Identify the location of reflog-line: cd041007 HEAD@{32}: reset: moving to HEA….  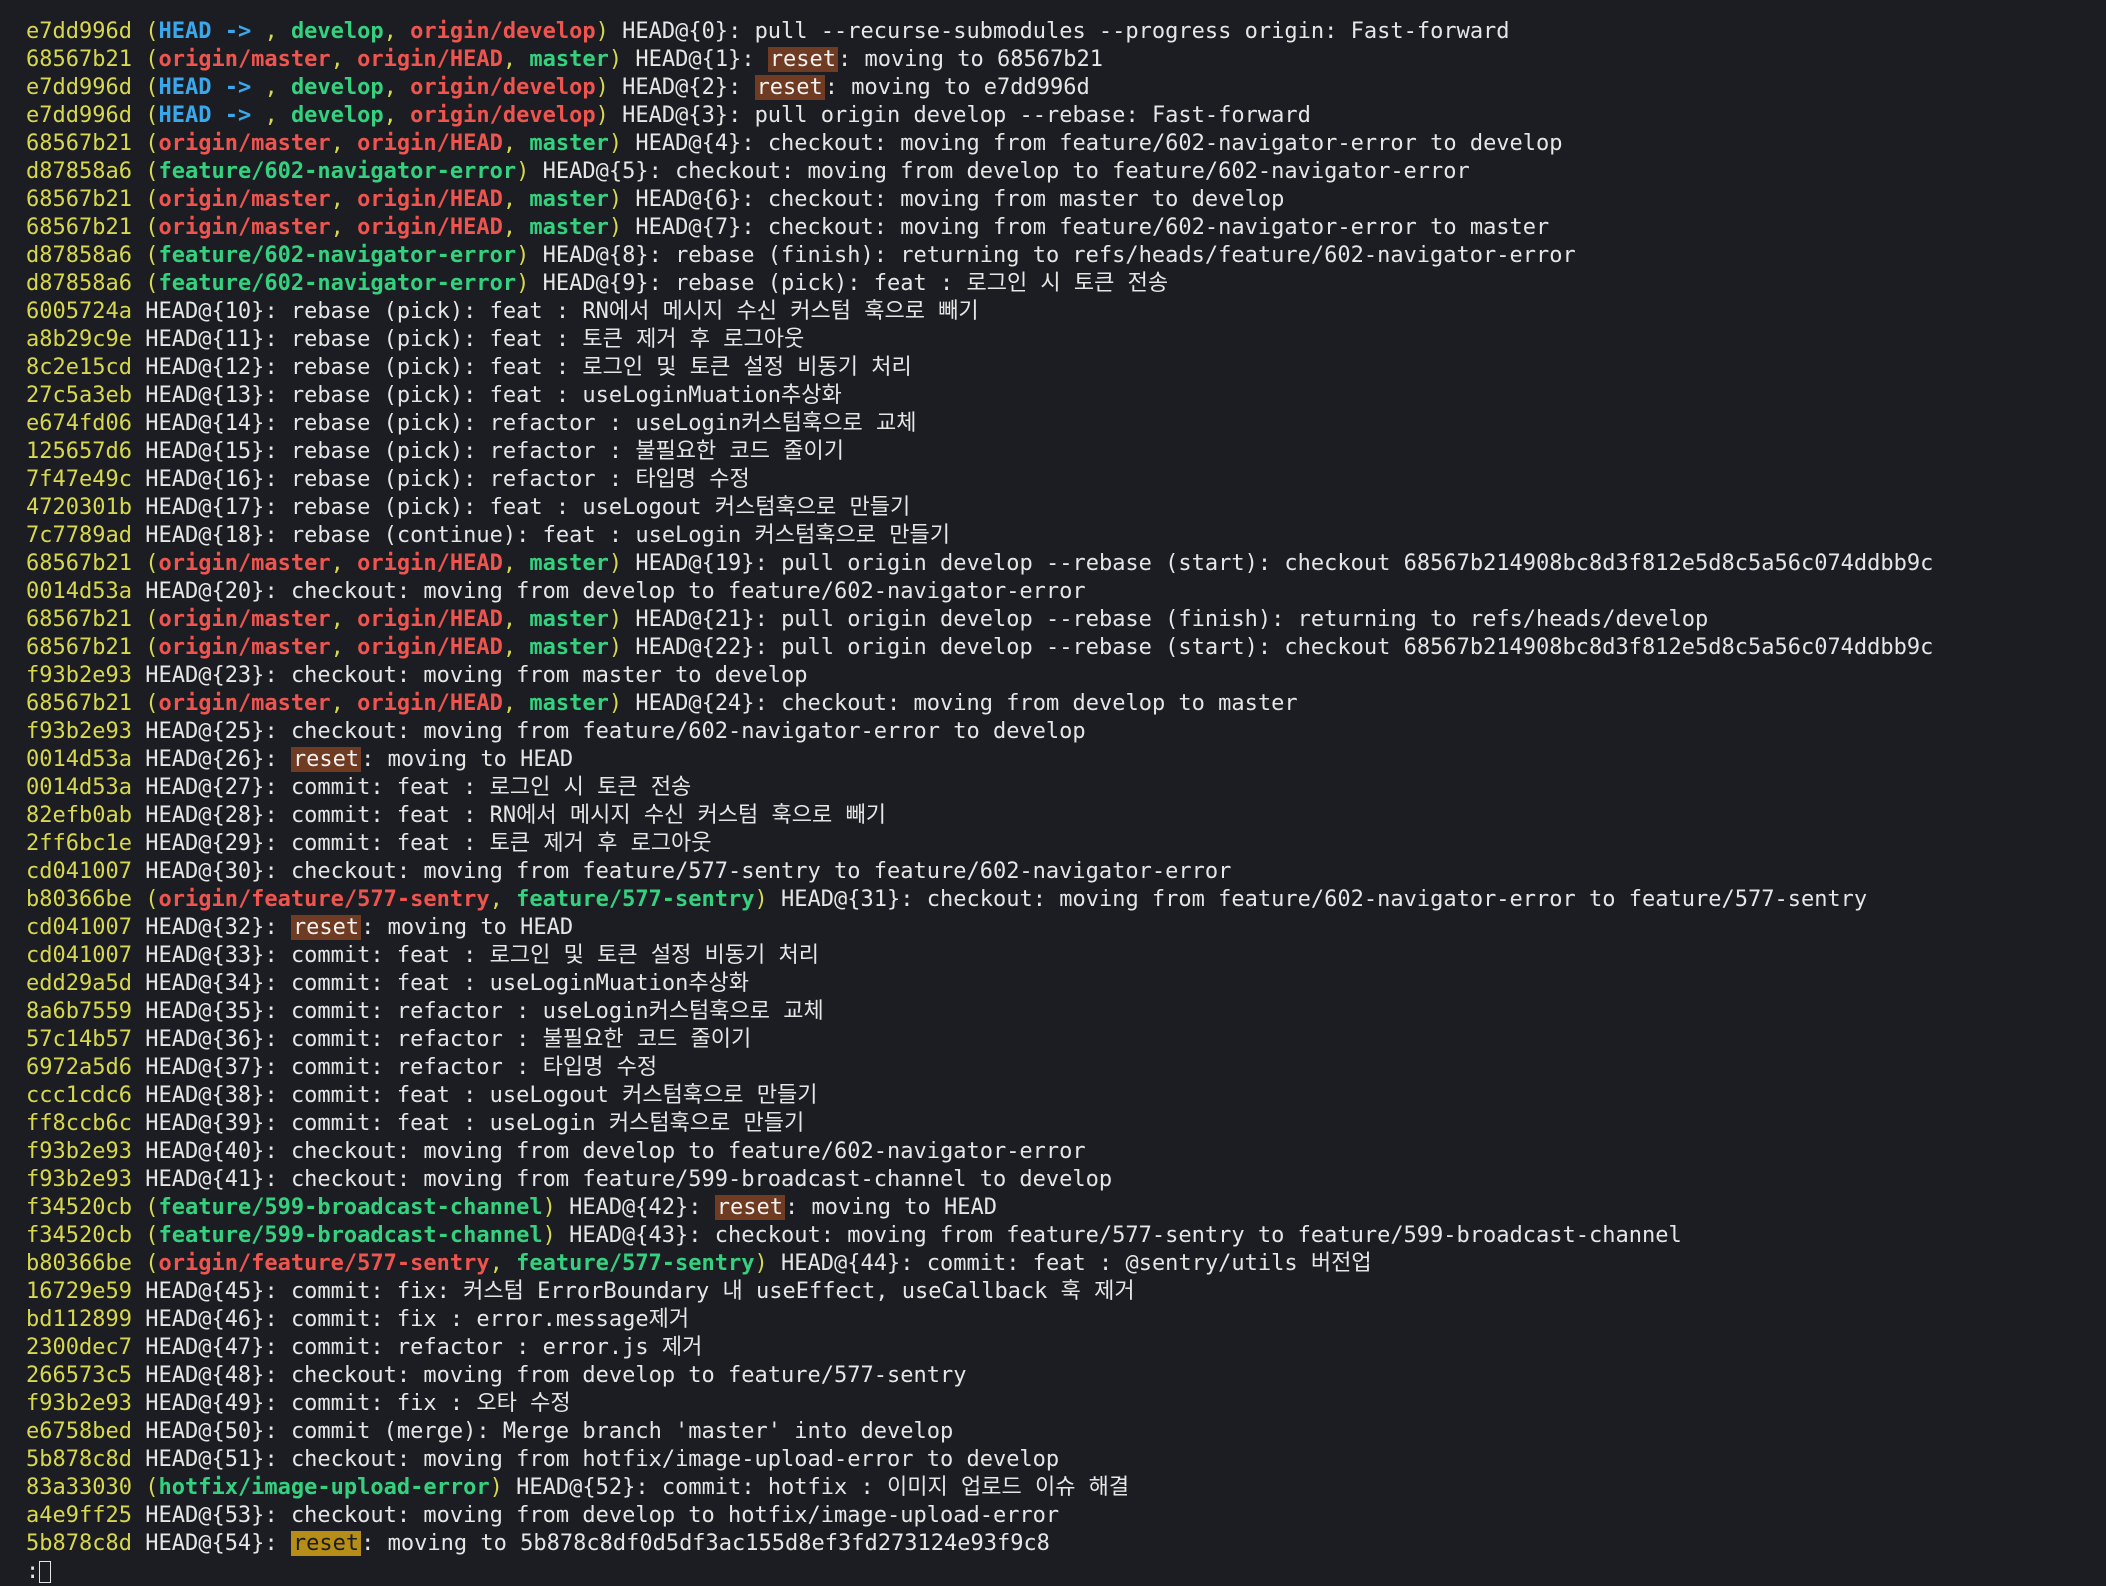
(1061, 928).